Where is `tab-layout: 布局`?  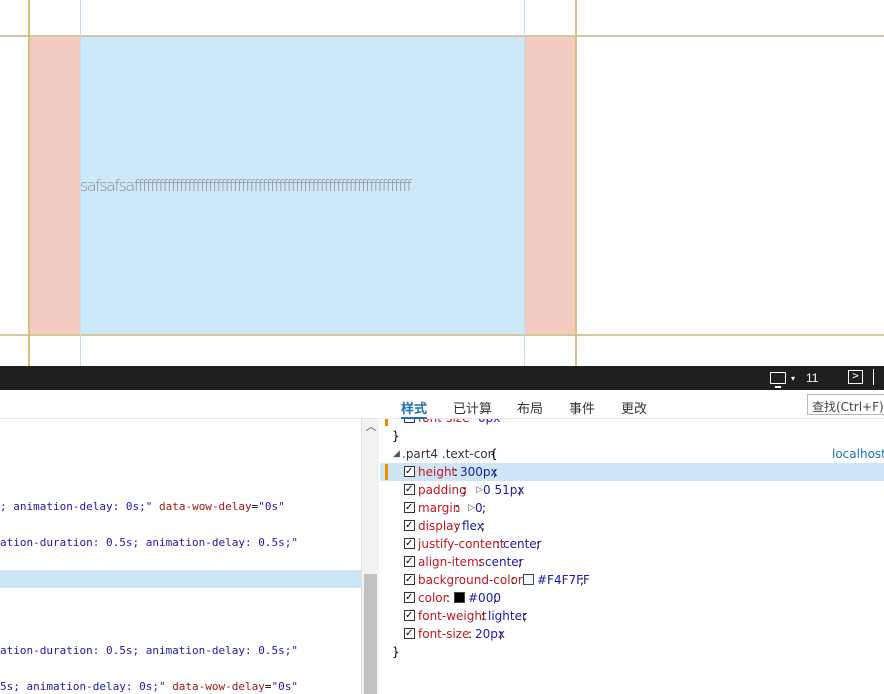
tab-layout: 布局 is located at coordinates (530, 404).